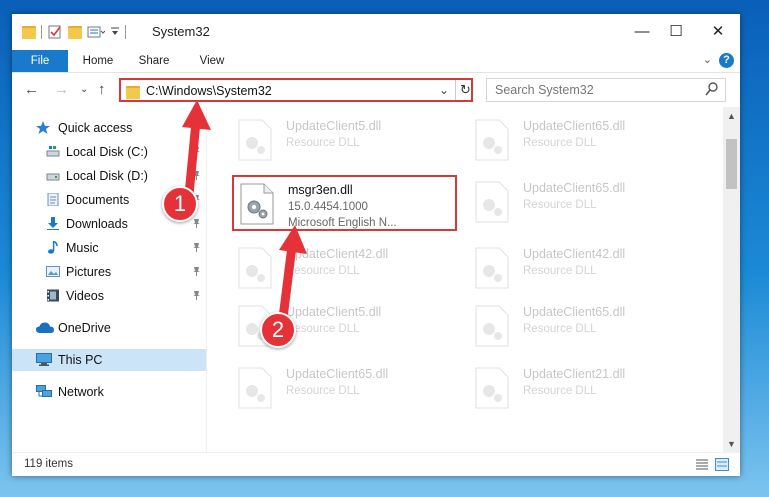 This screenshot has height=497, width=769. I want to click on file-name: UpdateClient21.dll, so click(574, 374).